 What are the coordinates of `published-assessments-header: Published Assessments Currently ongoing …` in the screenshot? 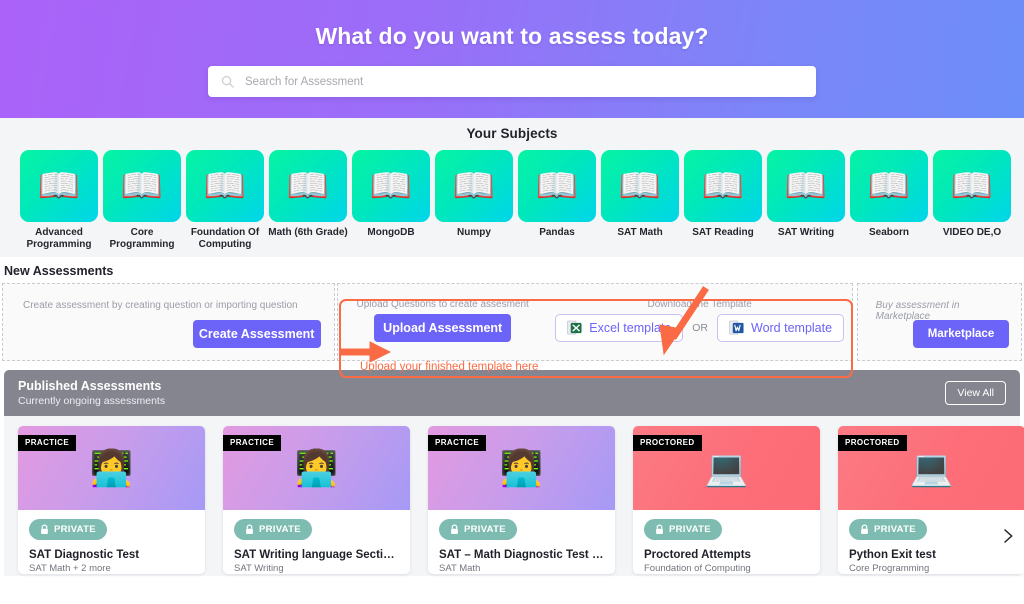 It's located at (512, 393).